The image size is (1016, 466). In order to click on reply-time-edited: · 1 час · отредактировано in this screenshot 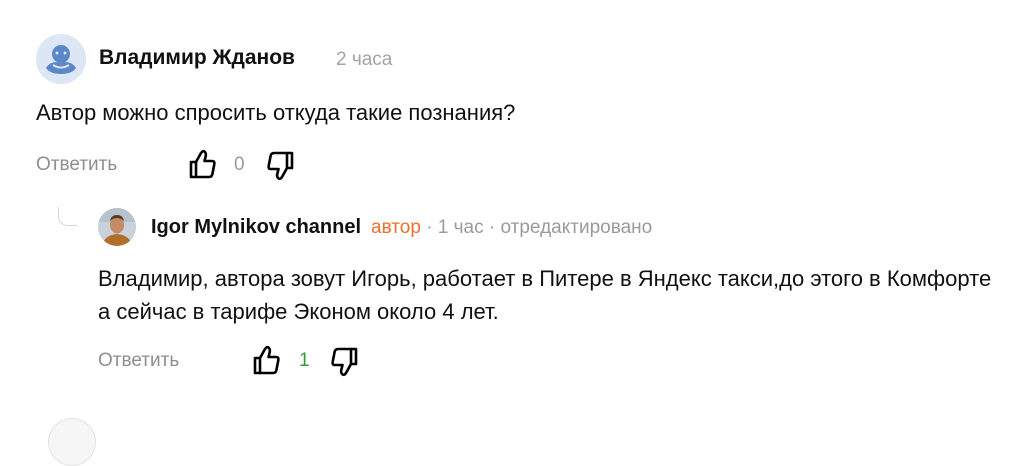, I will do `click(536, 227)`.